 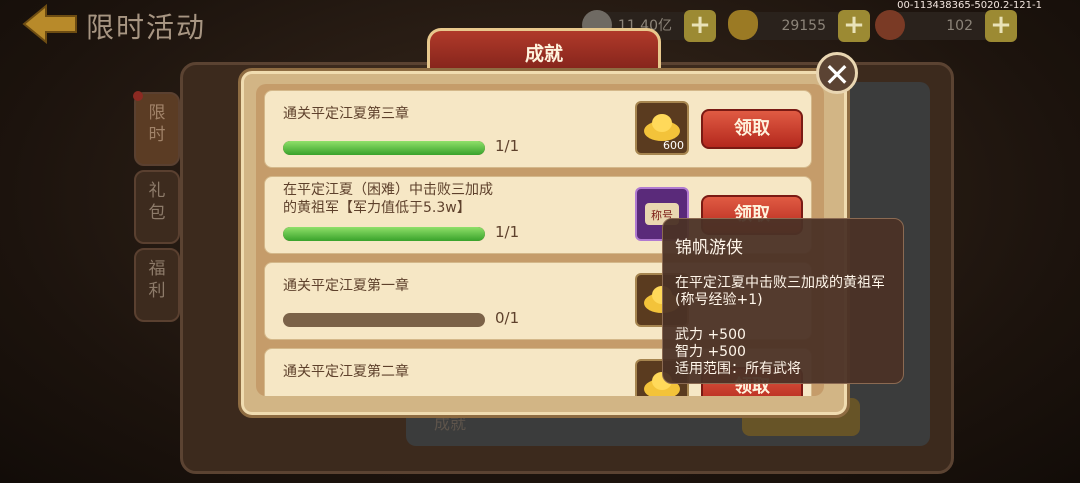 I want to click on add-coin-button: +, so click(x=700, y=26).